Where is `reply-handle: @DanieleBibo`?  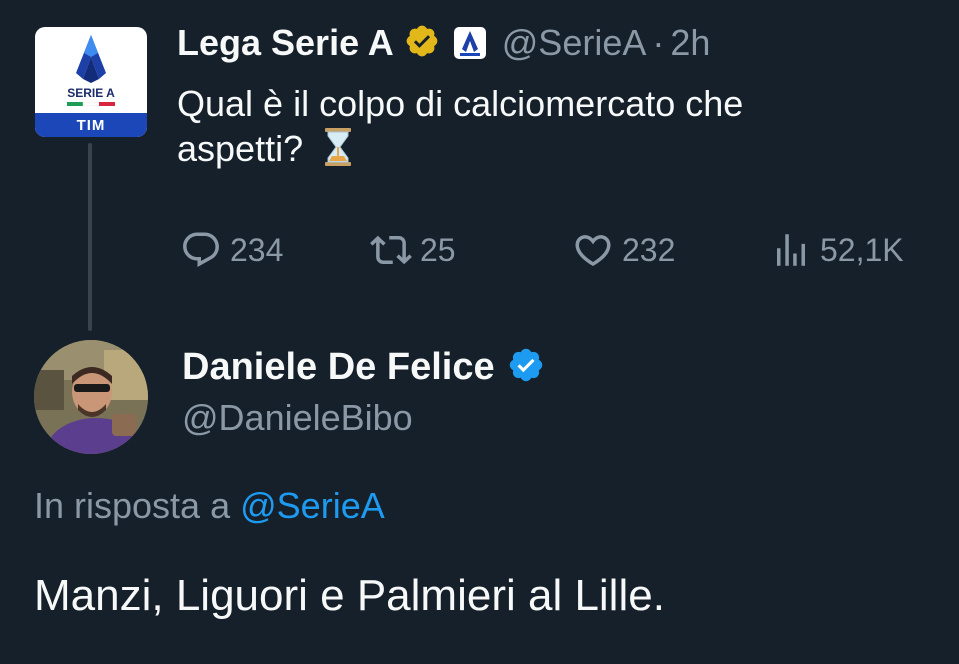 reply-handle: @DanieleBibo is located at coordinates (297, 418).